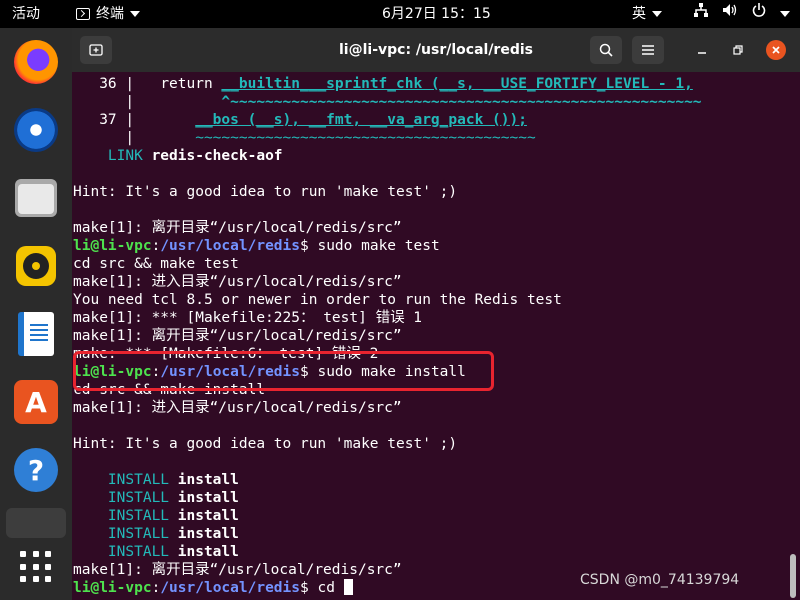 The width and height of the screenshot is (800, 600). I want to click on firefox-icon, so click(36, 62).